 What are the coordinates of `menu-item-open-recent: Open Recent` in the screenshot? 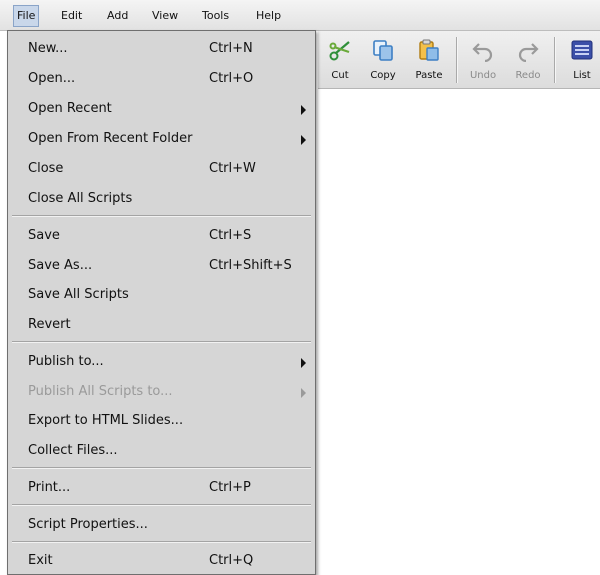 It's located at (161, 109).